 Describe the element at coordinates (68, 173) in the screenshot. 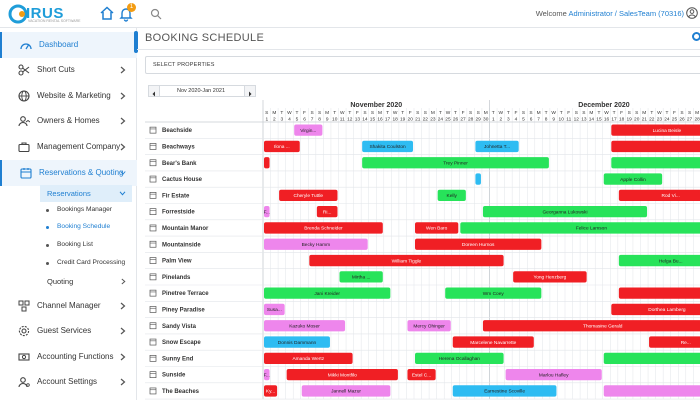

I see `sidebar-item-reservations-quoting: Reservations & Quoting` at that location.